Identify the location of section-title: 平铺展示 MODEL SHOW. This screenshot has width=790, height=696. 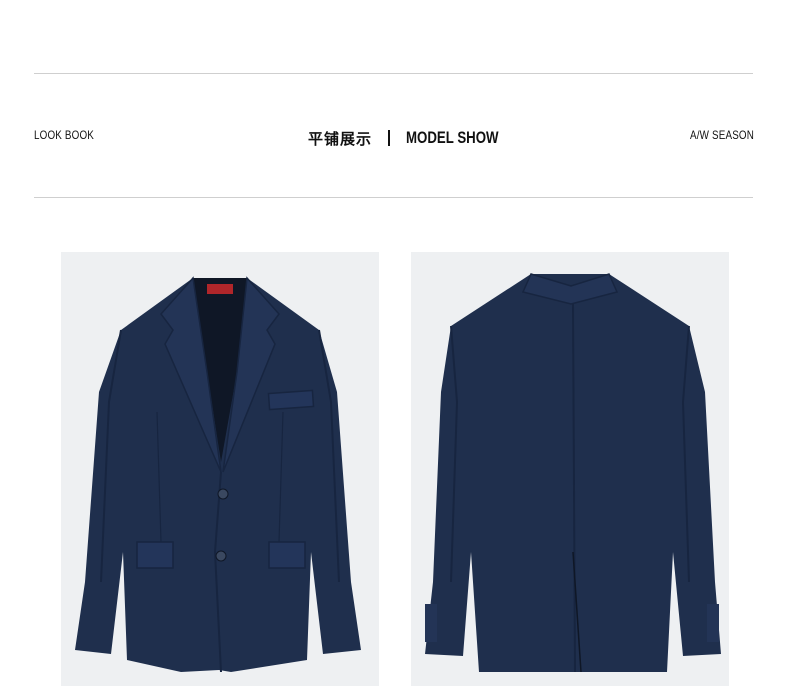
(416, 138).